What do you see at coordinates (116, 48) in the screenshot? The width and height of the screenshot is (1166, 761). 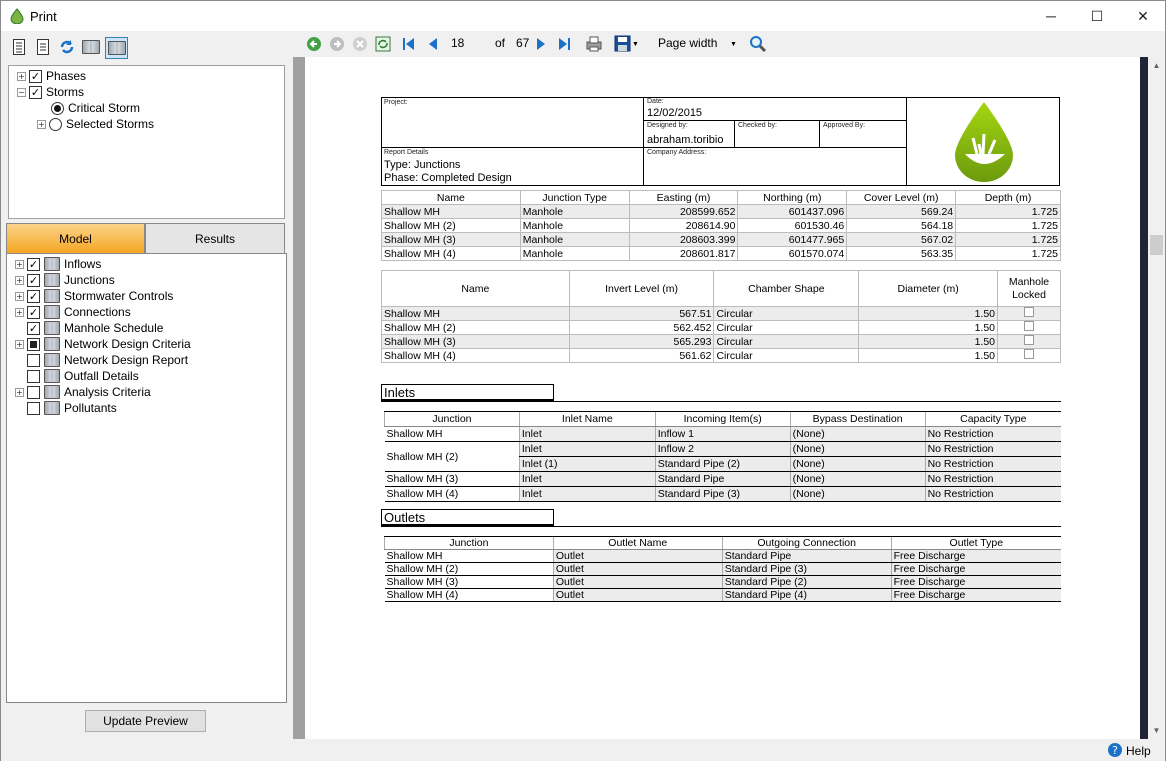 I see `open-book-icon` at bounding box center [116, 48].